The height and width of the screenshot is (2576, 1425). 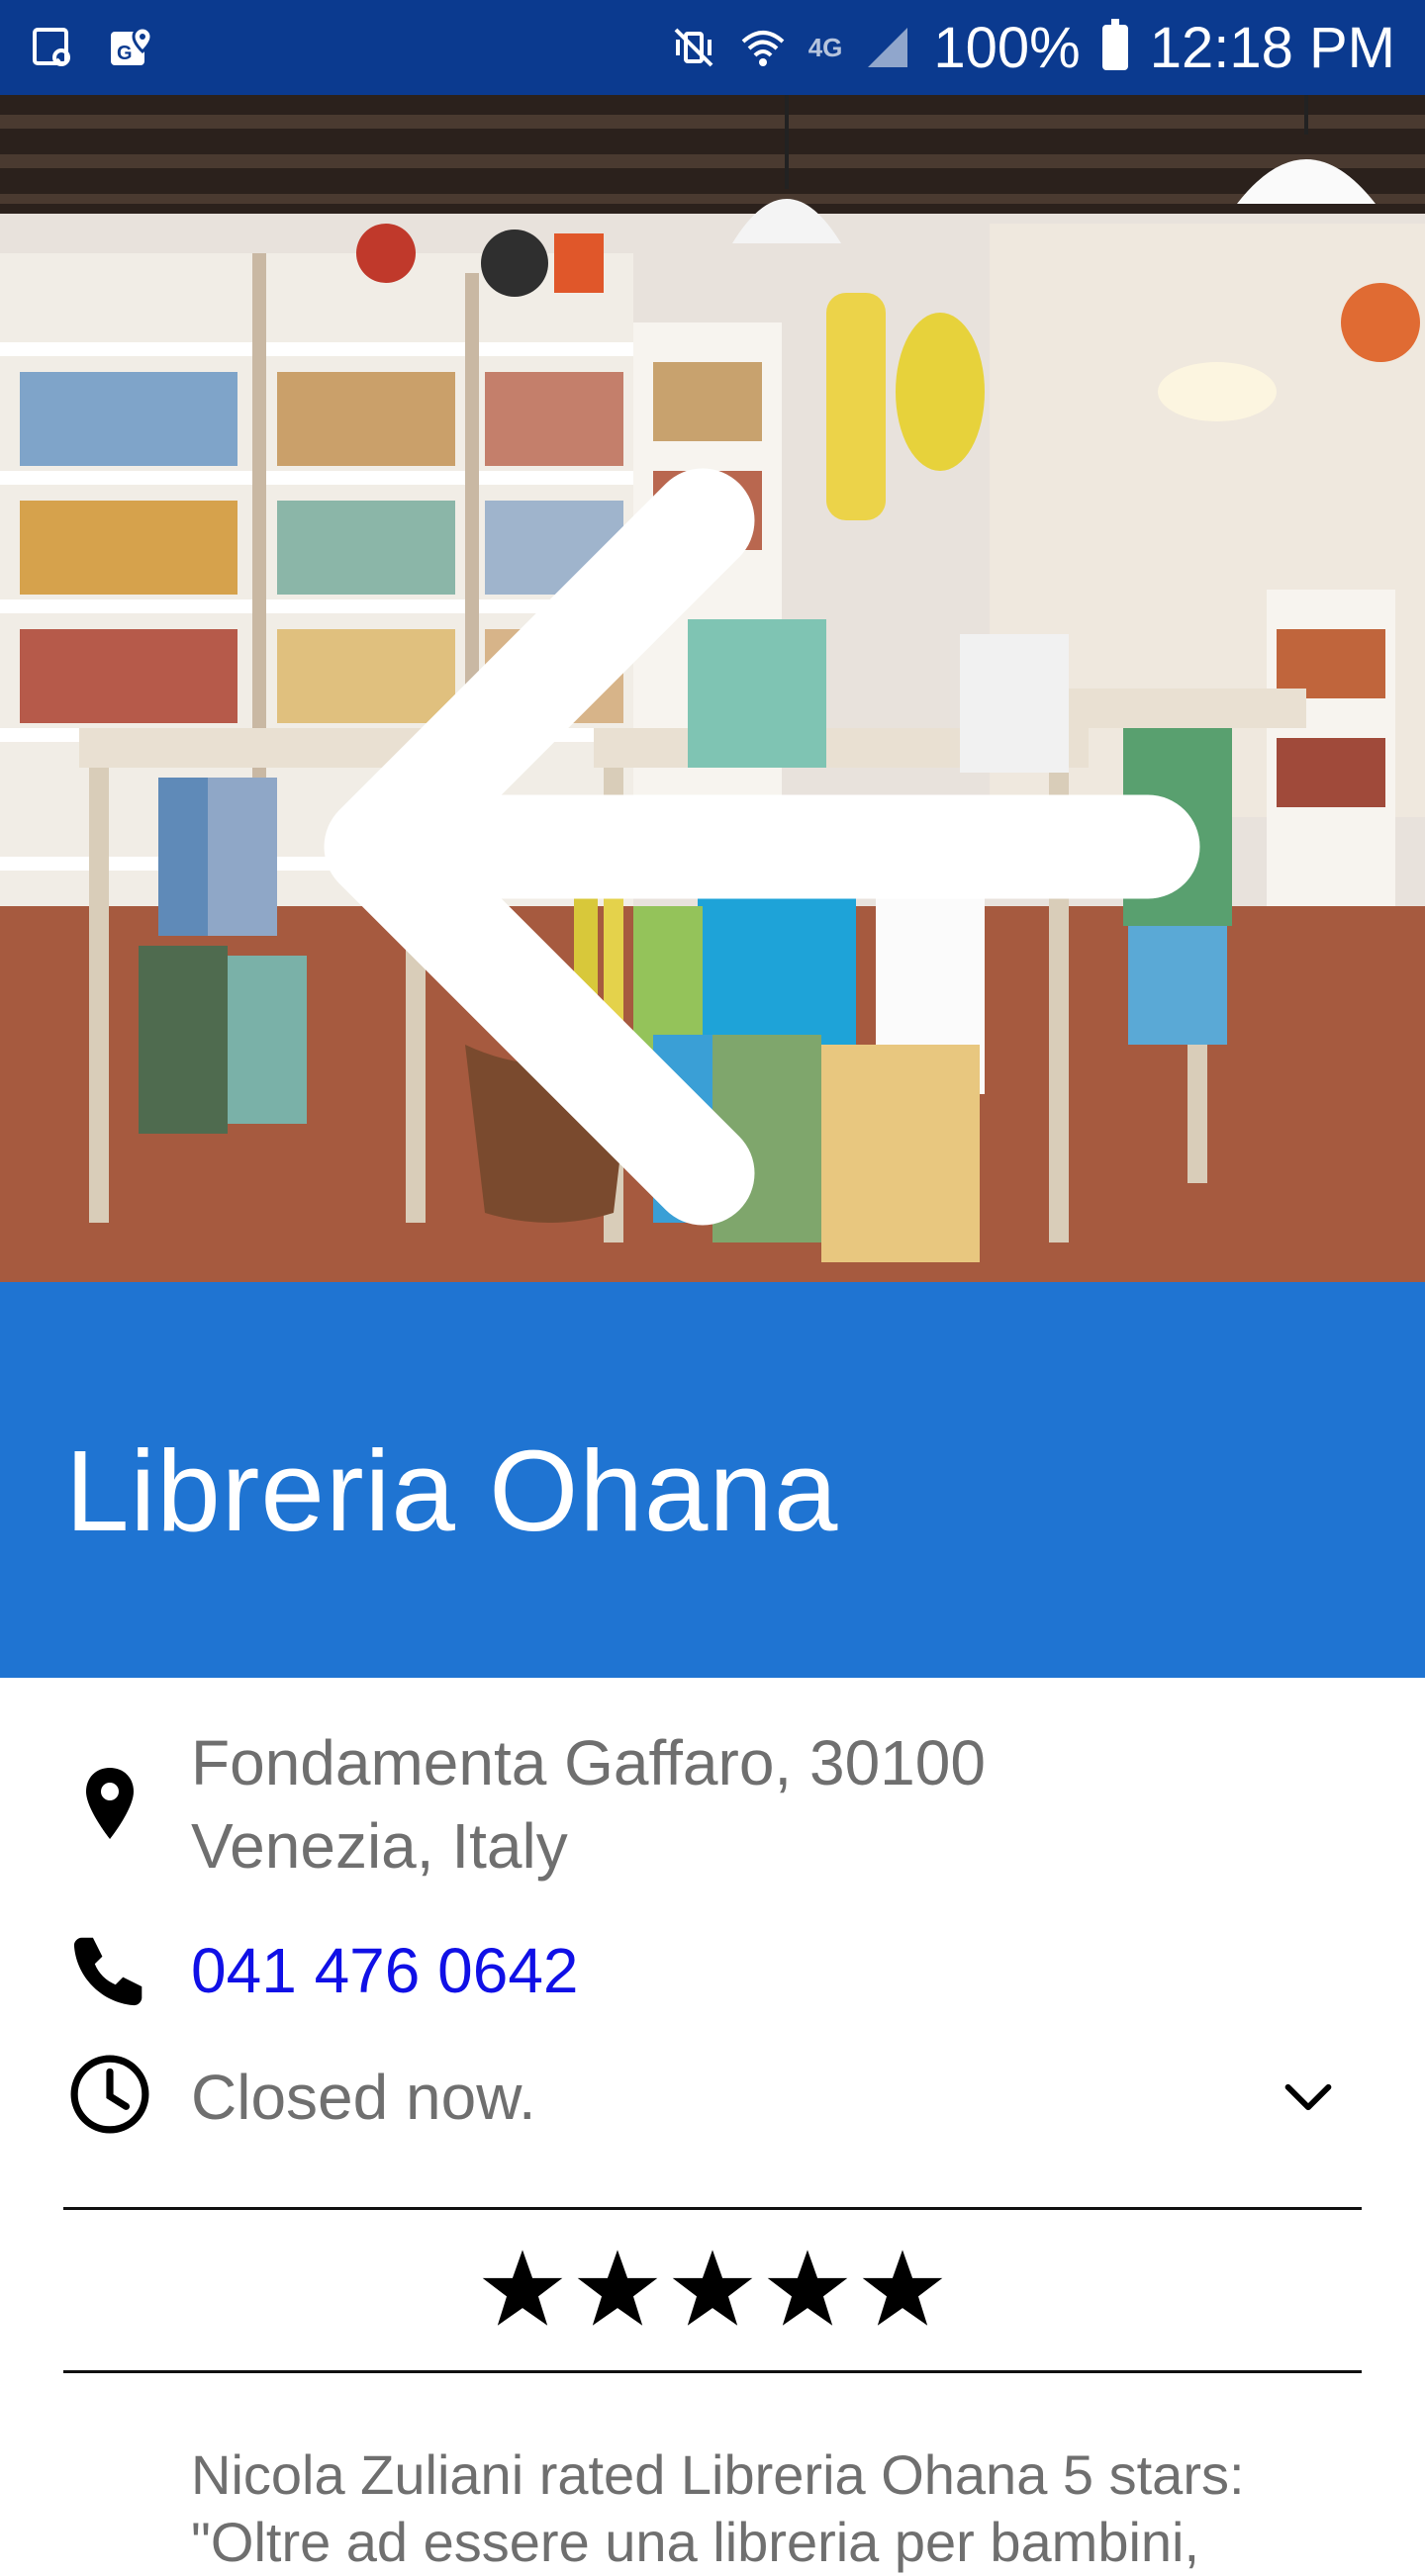 What do you see at coordinates (54, 47) in the screenshot?
I see `screen-mirror-icon` at bounding box center [54, 47].